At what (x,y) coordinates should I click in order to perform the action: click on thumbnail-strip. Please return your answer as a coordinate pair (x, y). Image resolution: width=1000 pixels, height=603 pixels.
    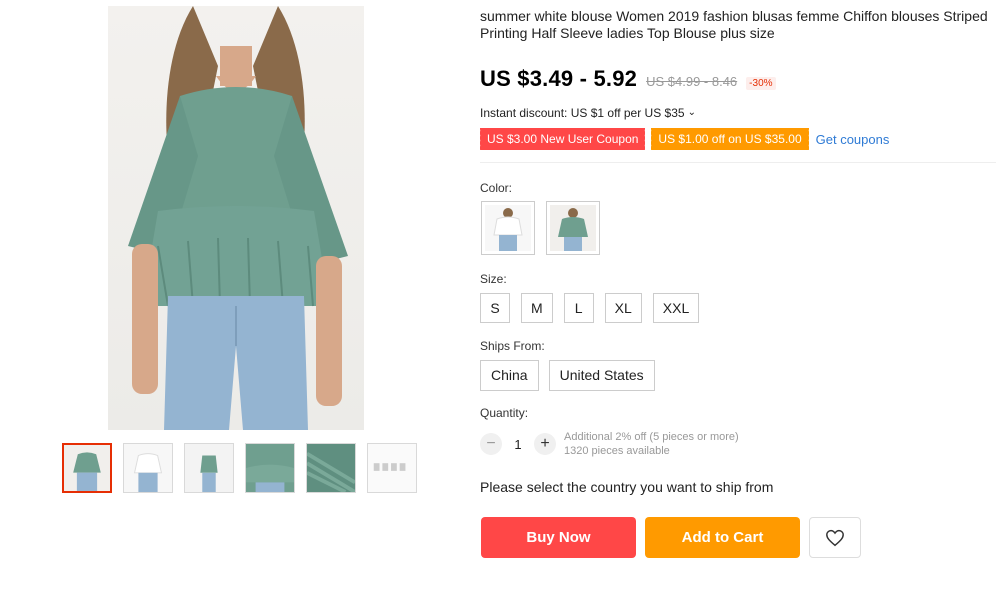
    Looking at the image, I should click on (239, 468).